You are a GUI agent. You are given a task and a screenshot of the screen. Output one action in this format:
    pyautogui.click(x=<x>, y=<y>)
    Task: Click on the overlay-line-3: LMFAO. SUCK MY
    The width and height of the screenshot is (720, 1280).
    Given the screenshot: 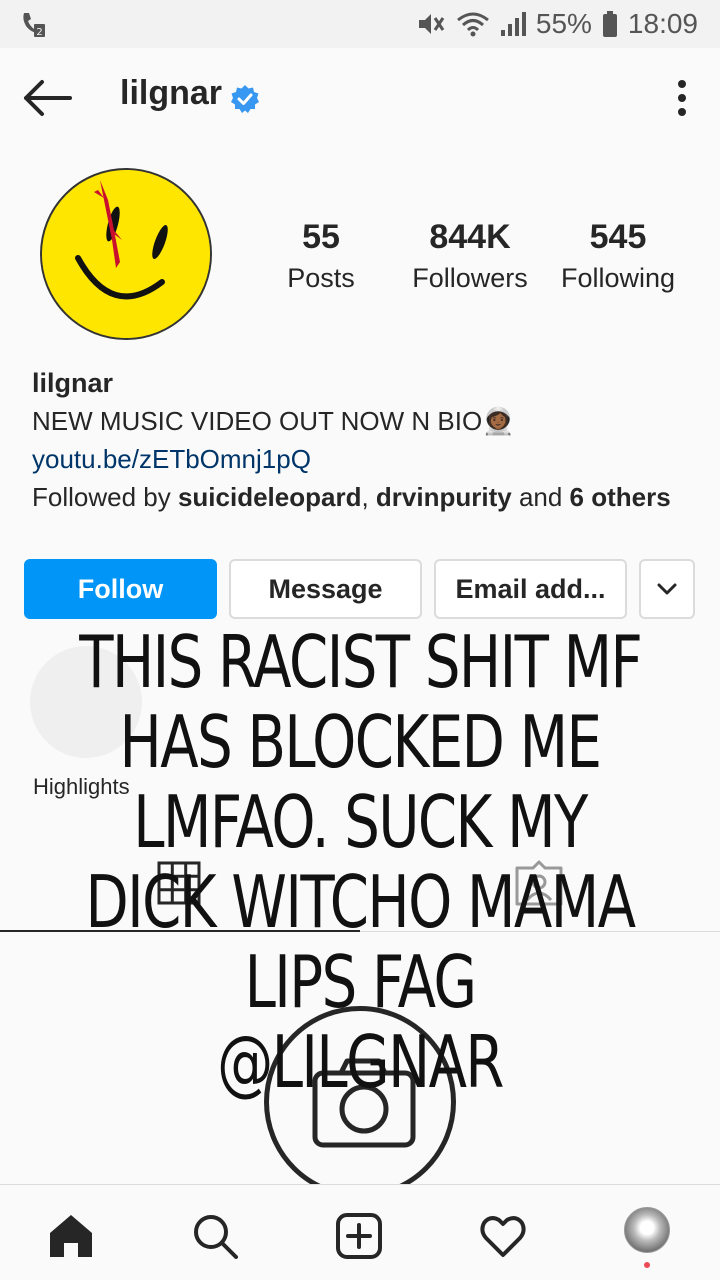 What is the action you would take?
    pyautogui.click(x=360, y=822)
    